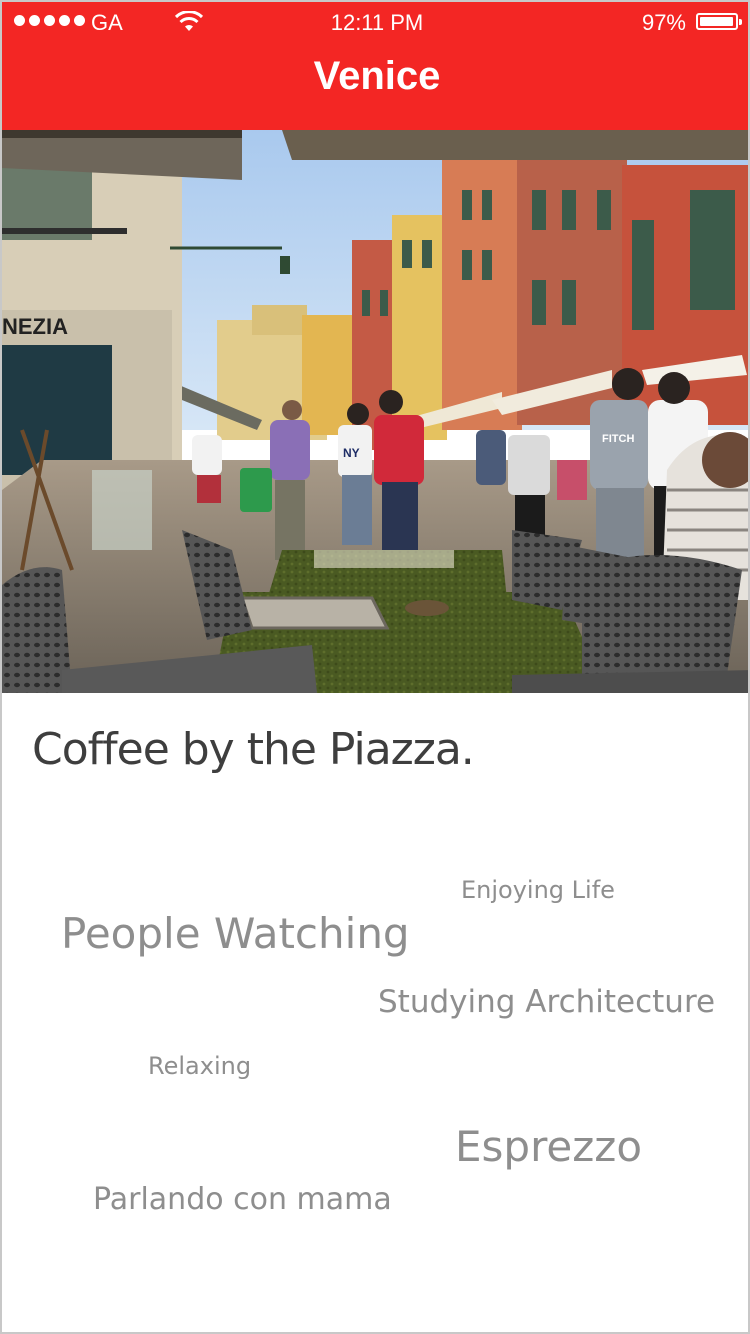 This screenshot has height=1334, width=750. What do you see at coordinates (253, 749) in the screenshot?
I see `headline: Coffee by the Piazza.` at bounding box center [253, 749].